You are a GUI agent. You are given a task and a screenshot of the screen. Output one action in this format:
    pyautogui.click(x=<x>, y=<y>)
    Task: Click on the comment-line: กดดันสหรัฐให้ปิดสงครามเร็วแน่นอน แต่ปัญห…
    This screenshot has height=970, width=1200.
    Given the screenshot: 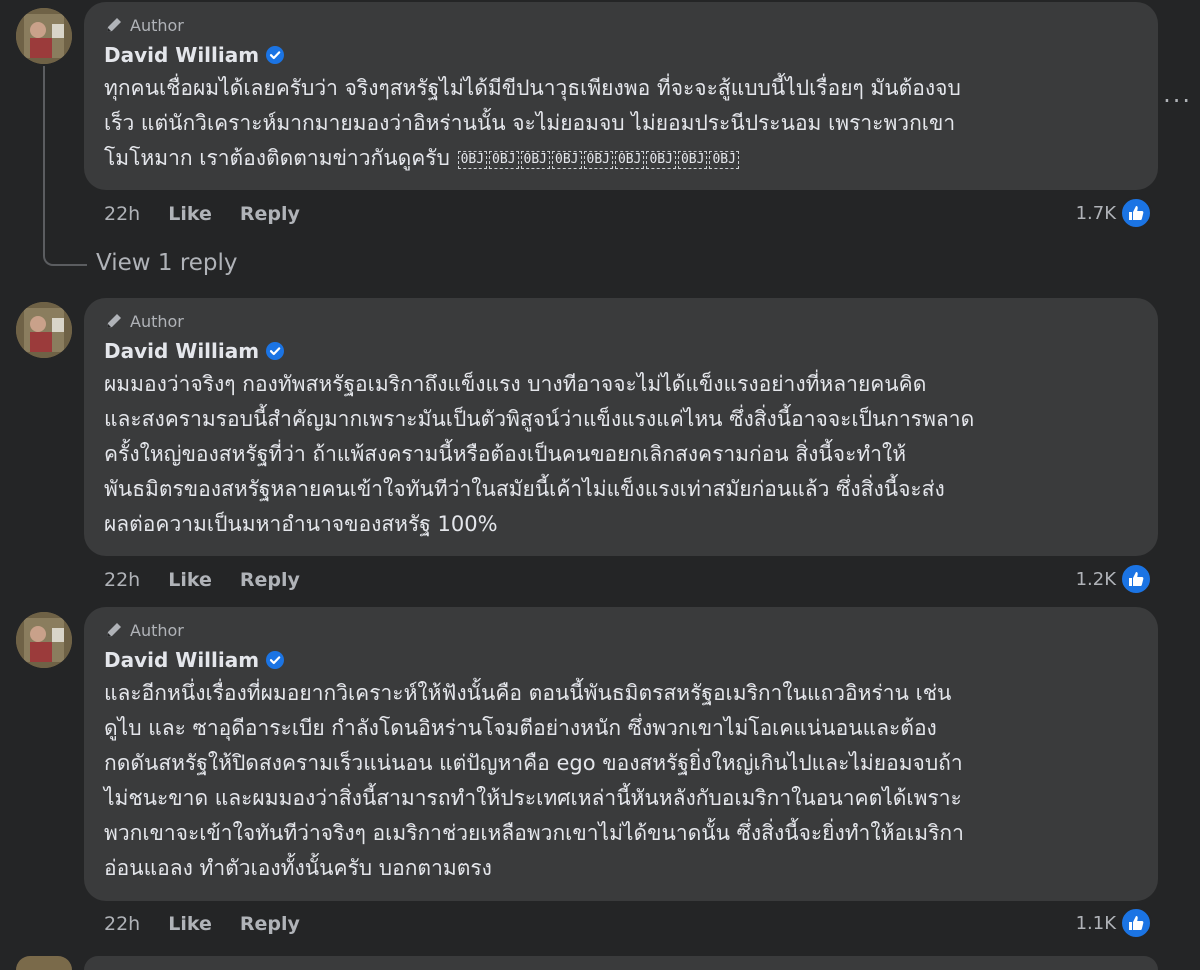 What is the action you would take?
    pyautogui.click(x=533, y=763)
    